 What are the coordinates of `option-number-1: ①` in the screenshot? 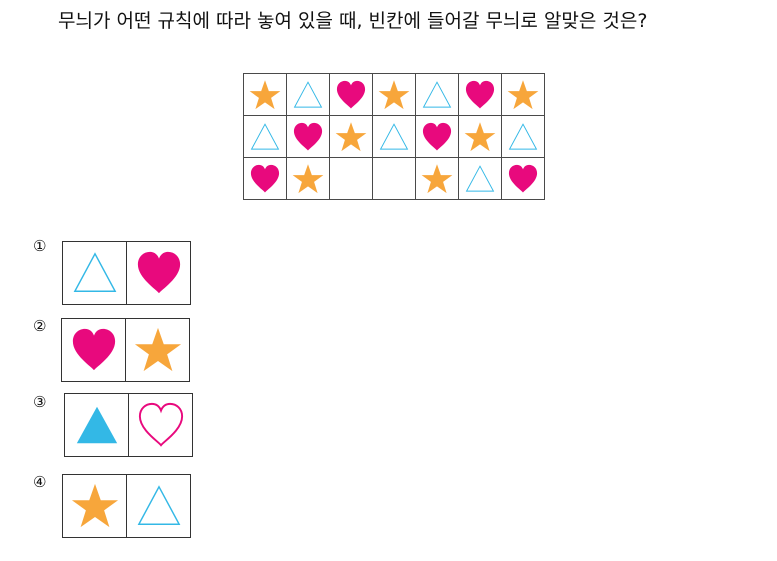 It's located at (40, 246).